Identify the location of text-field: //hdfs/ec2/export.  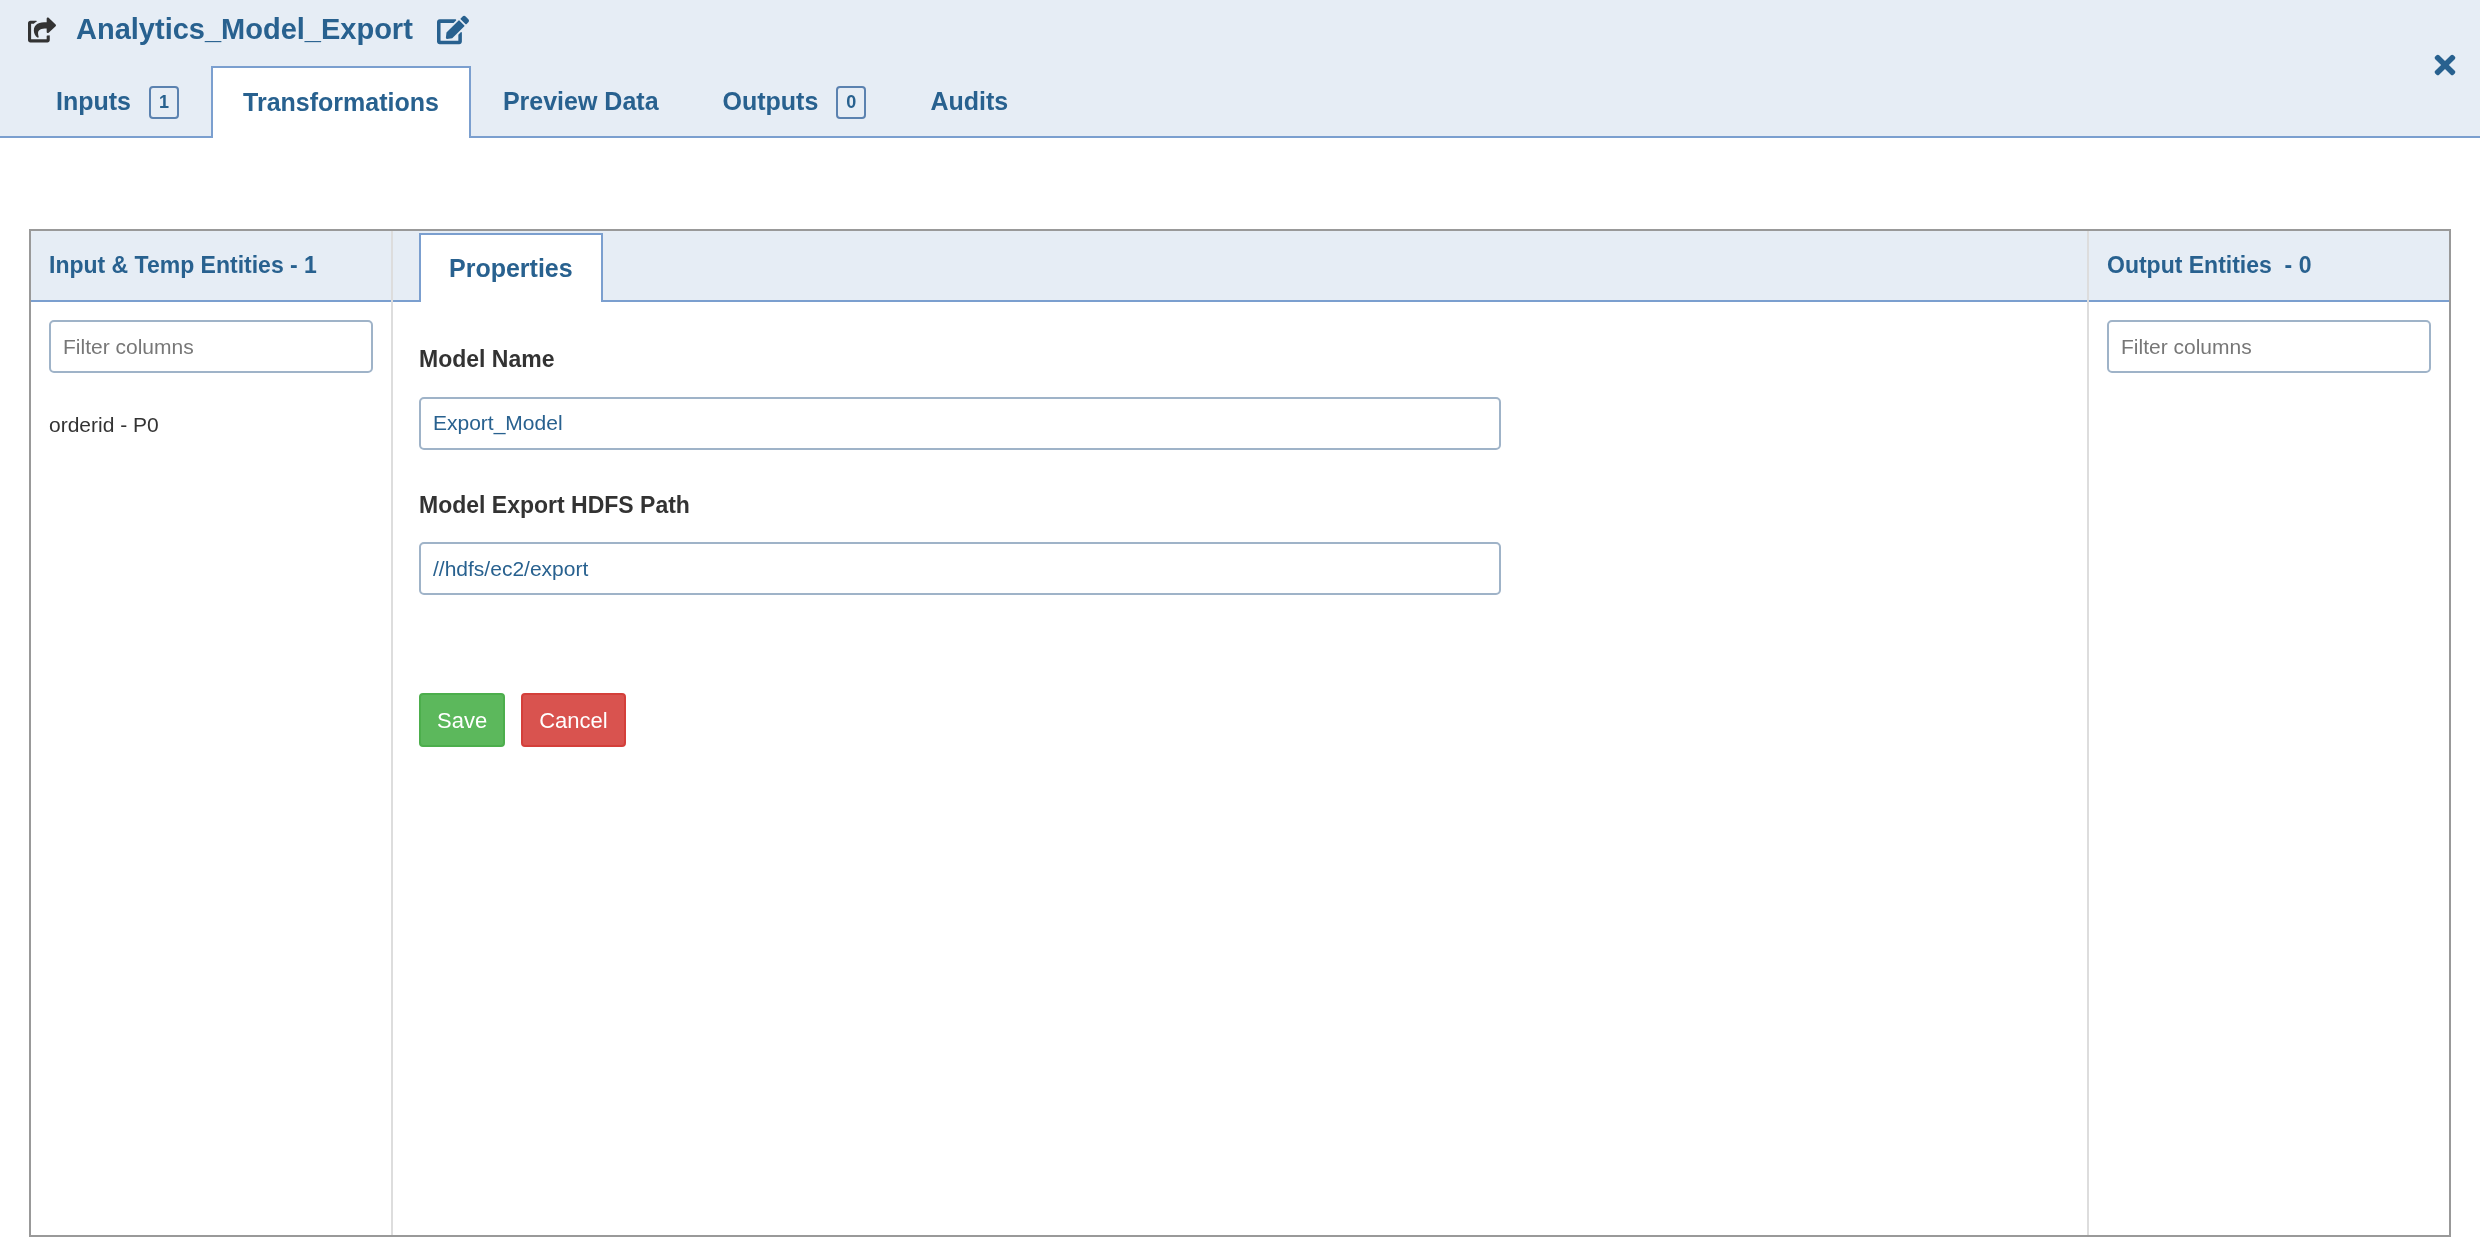
(960, 568).